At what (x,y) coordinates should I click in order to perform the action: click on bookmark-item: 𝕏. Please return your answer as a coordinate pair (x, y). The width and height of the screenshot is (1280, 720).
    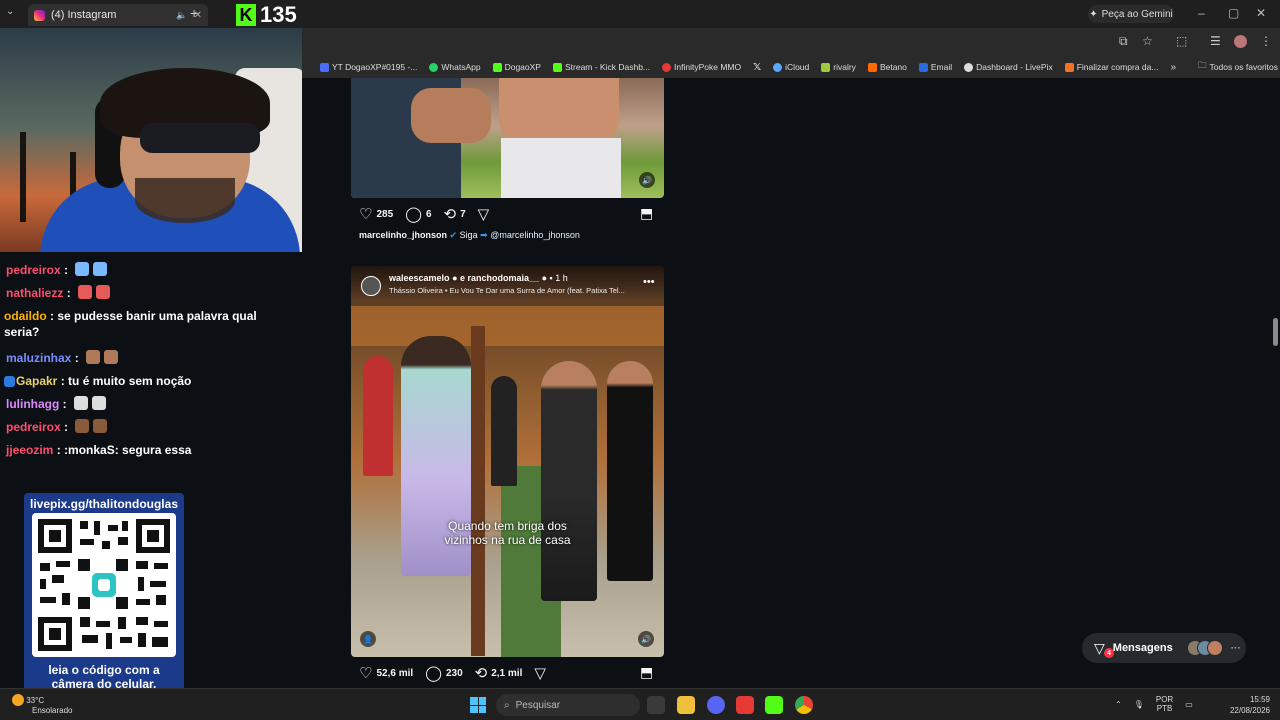
    Looking at the image, I should click on (757, 67).